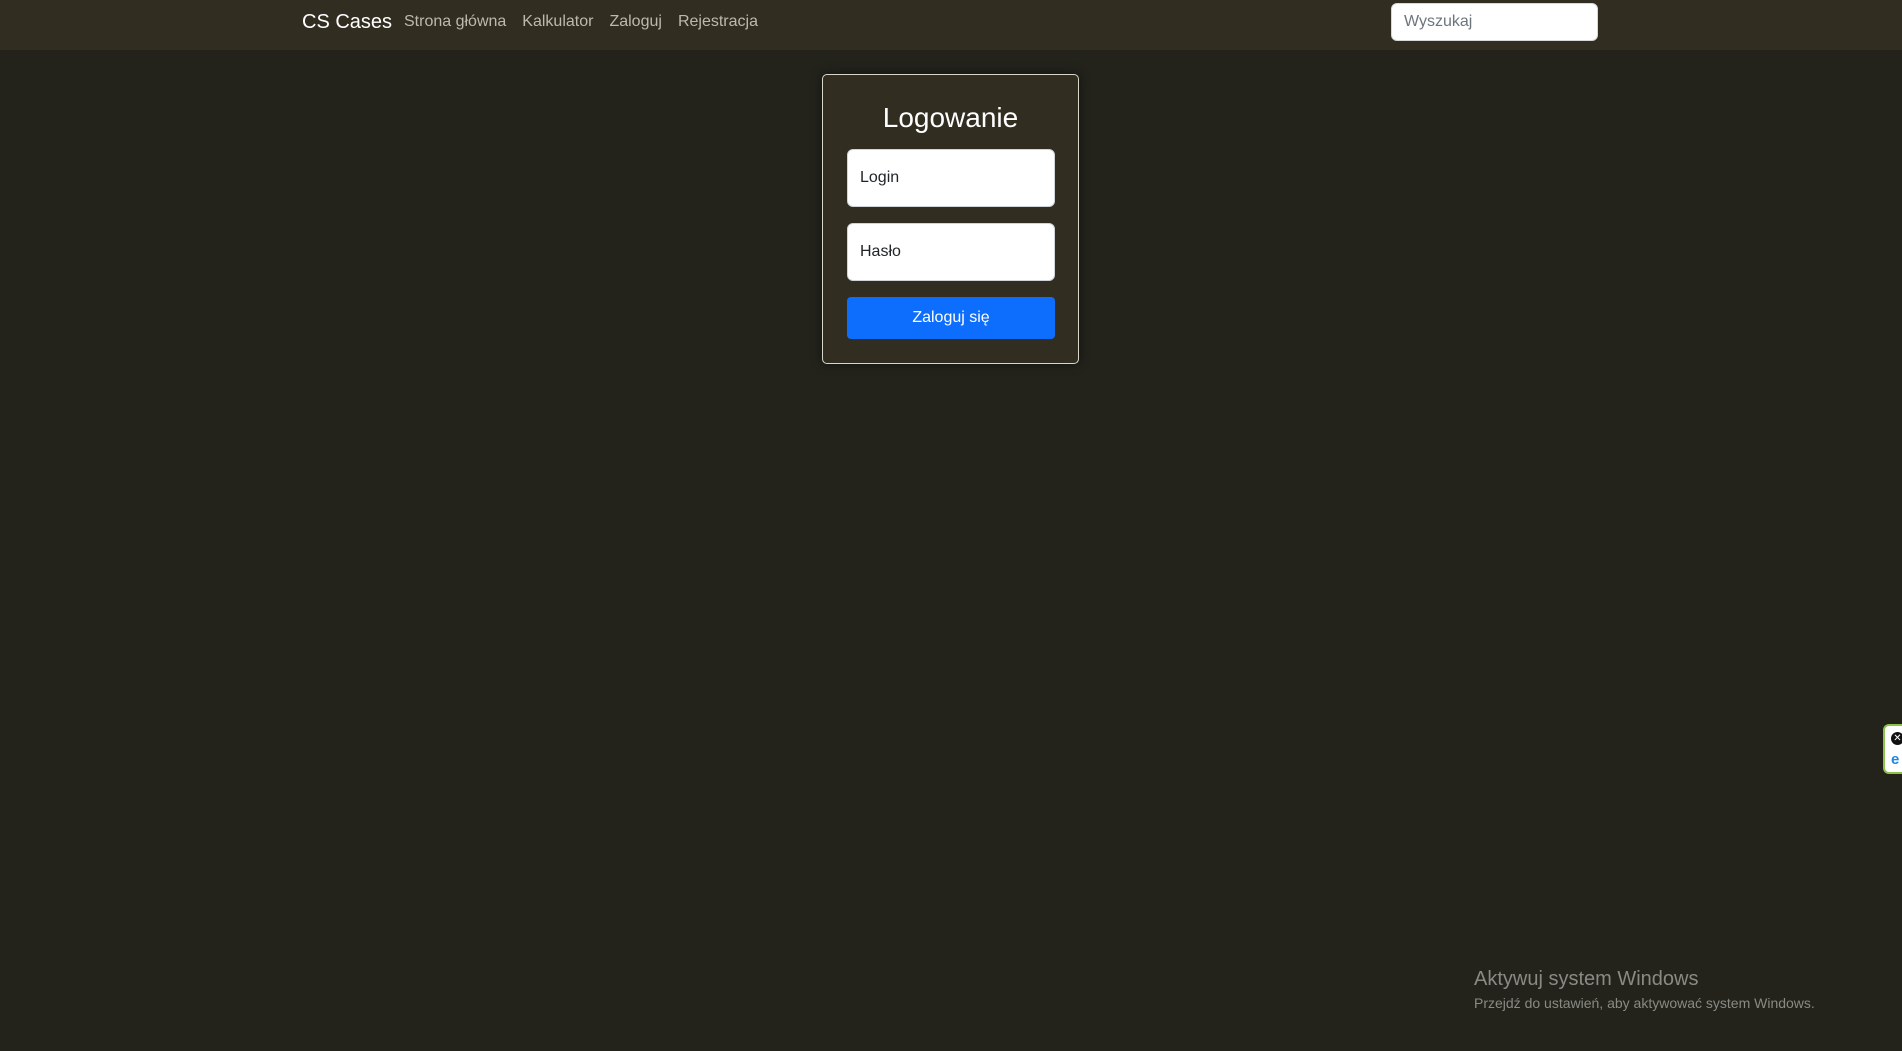 The image size is (1902, 1051). Describe the element at coordinates (635, 22) in the screenshot. I see `nav-link-login: Zaloguj` at that location.